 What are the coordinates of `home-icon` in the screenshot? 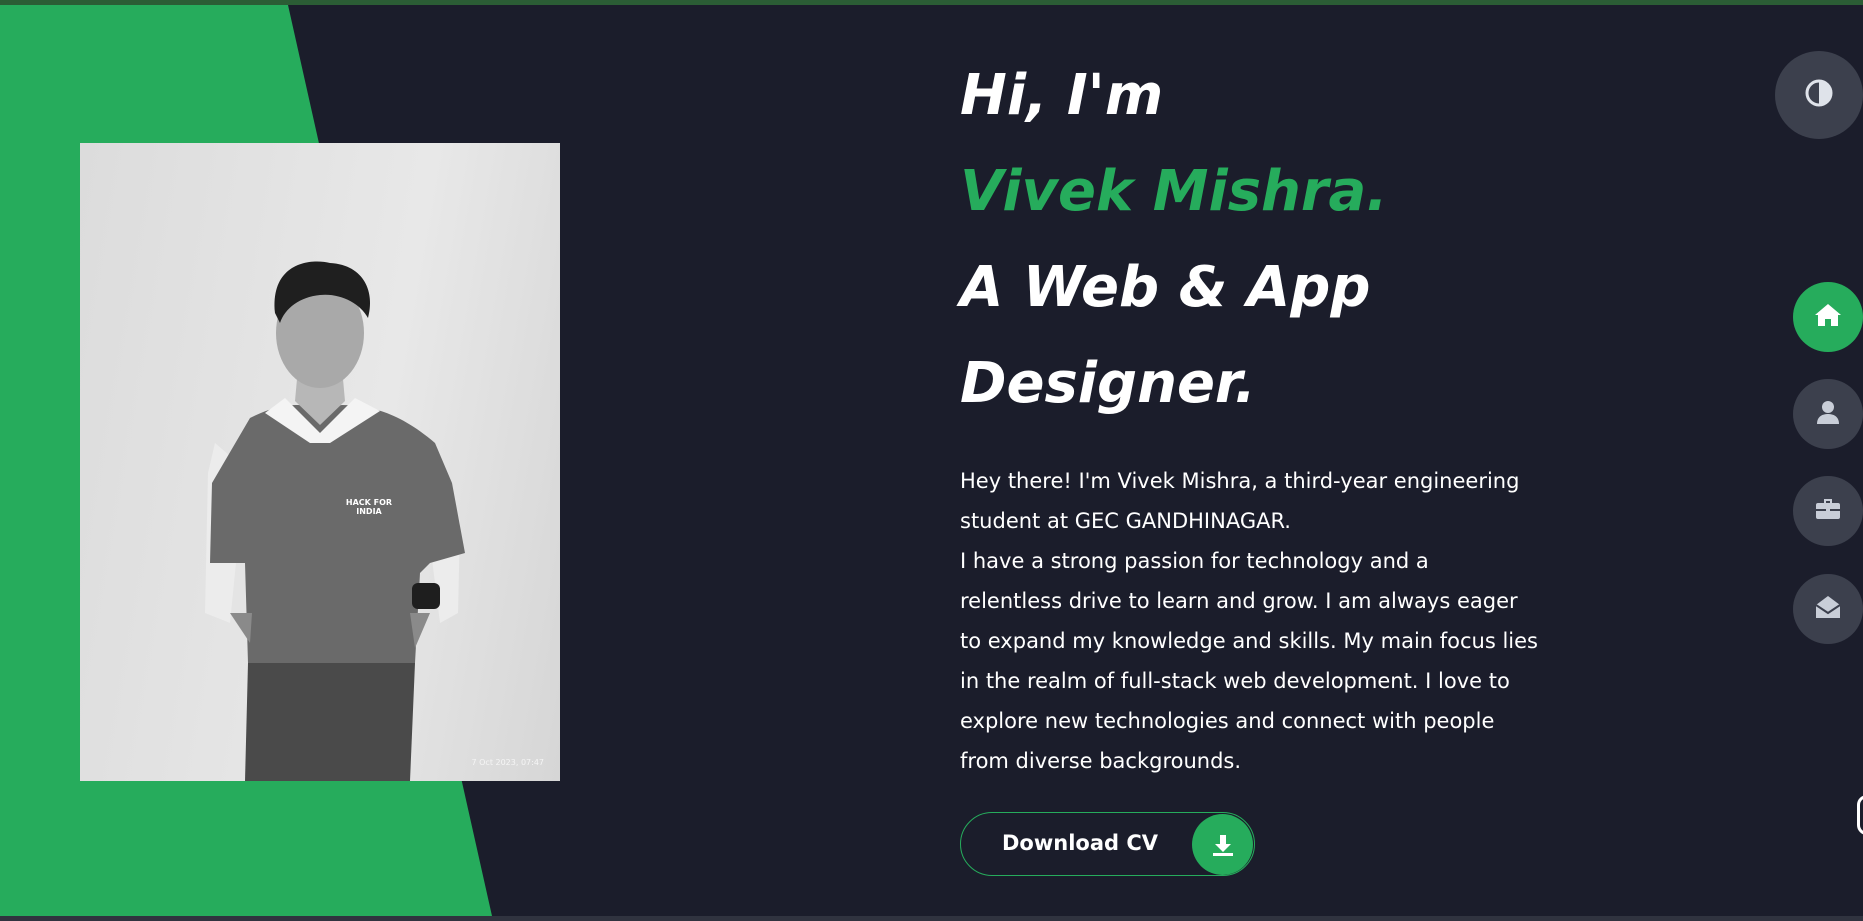 It's located at (1828, 317).